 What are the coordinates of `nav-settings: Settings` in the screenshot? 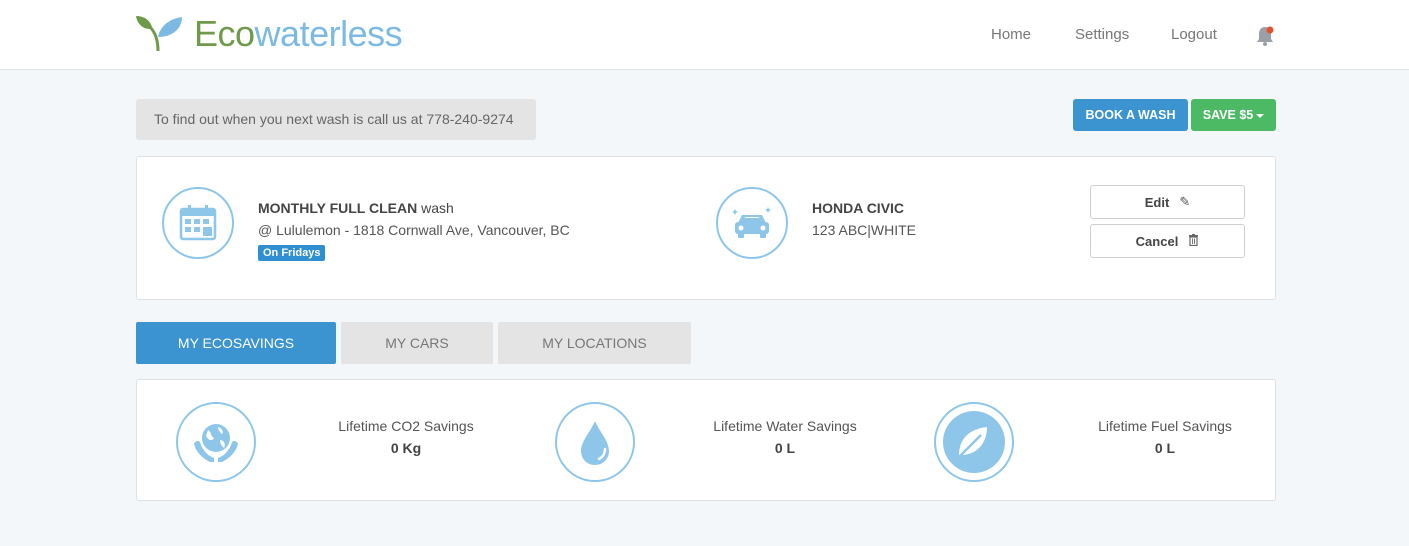 It's located at (1102, 34).